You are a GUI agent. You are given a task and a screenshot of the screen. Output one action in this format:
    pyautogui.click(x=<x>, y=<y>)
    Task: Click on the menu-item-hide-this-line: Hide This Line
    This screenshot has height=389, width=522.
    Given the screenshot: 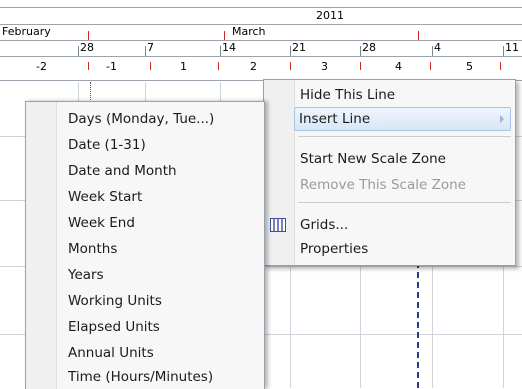 What is the action you would take?
    pyautogui.click(x=403, y=95)
    